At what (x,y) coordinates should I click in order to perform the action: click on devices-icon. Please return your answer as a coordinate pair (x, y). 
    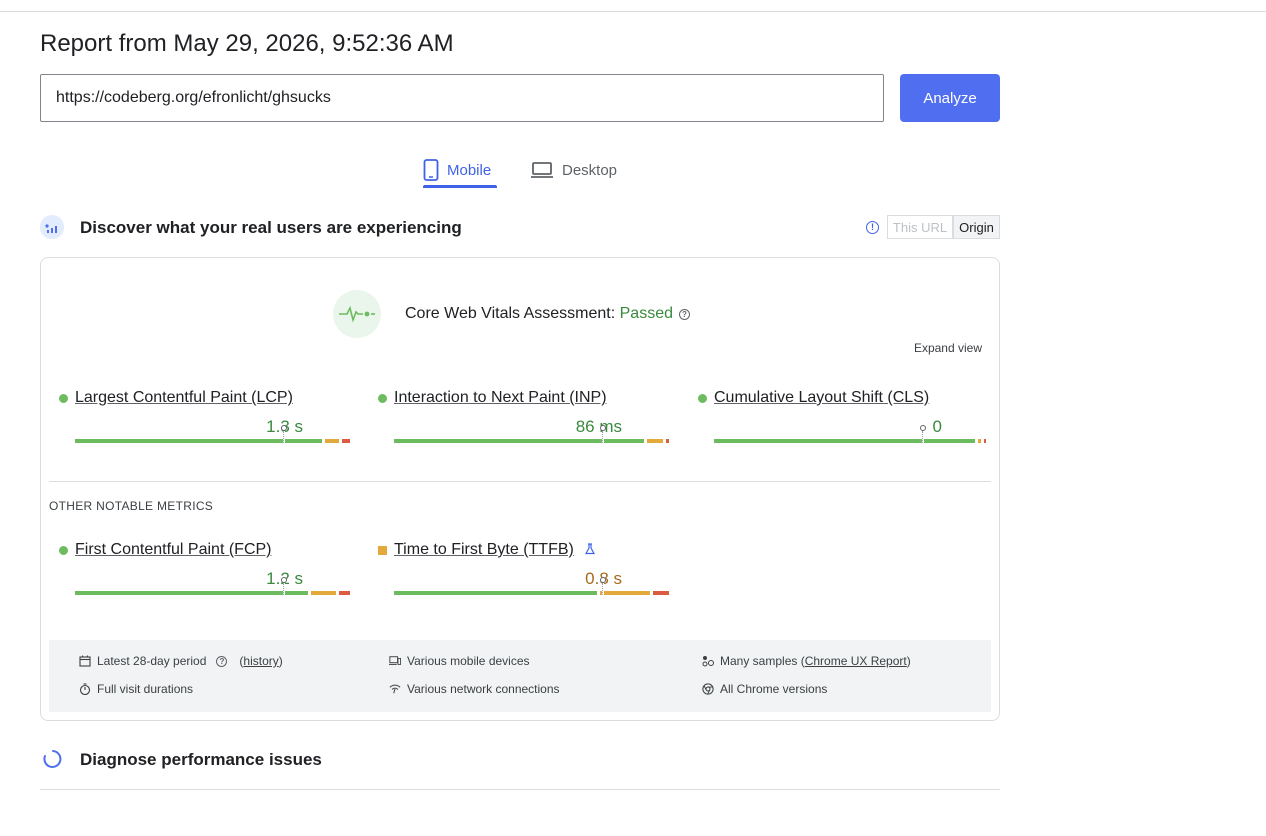
    Looking at the image, I should click on (395, 660).